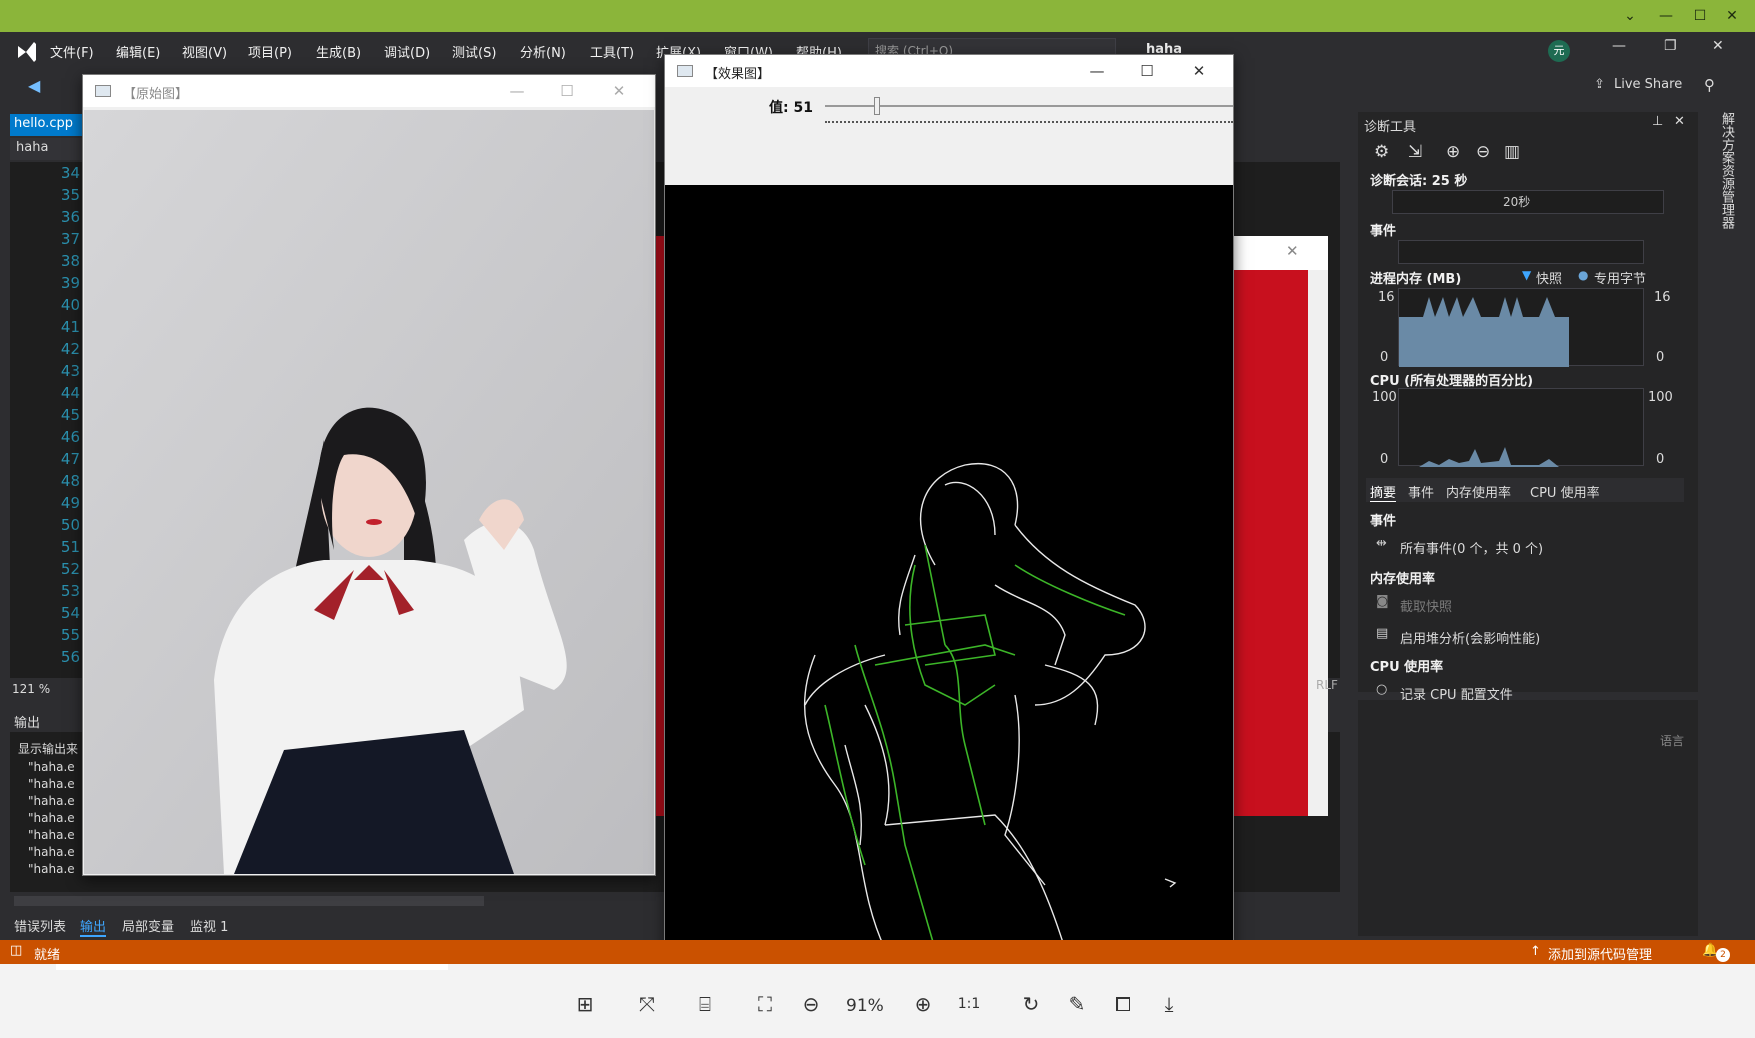  Describe the element at coordinates (876, 106) in the screenshot. I see `slider-thumb` at that location.